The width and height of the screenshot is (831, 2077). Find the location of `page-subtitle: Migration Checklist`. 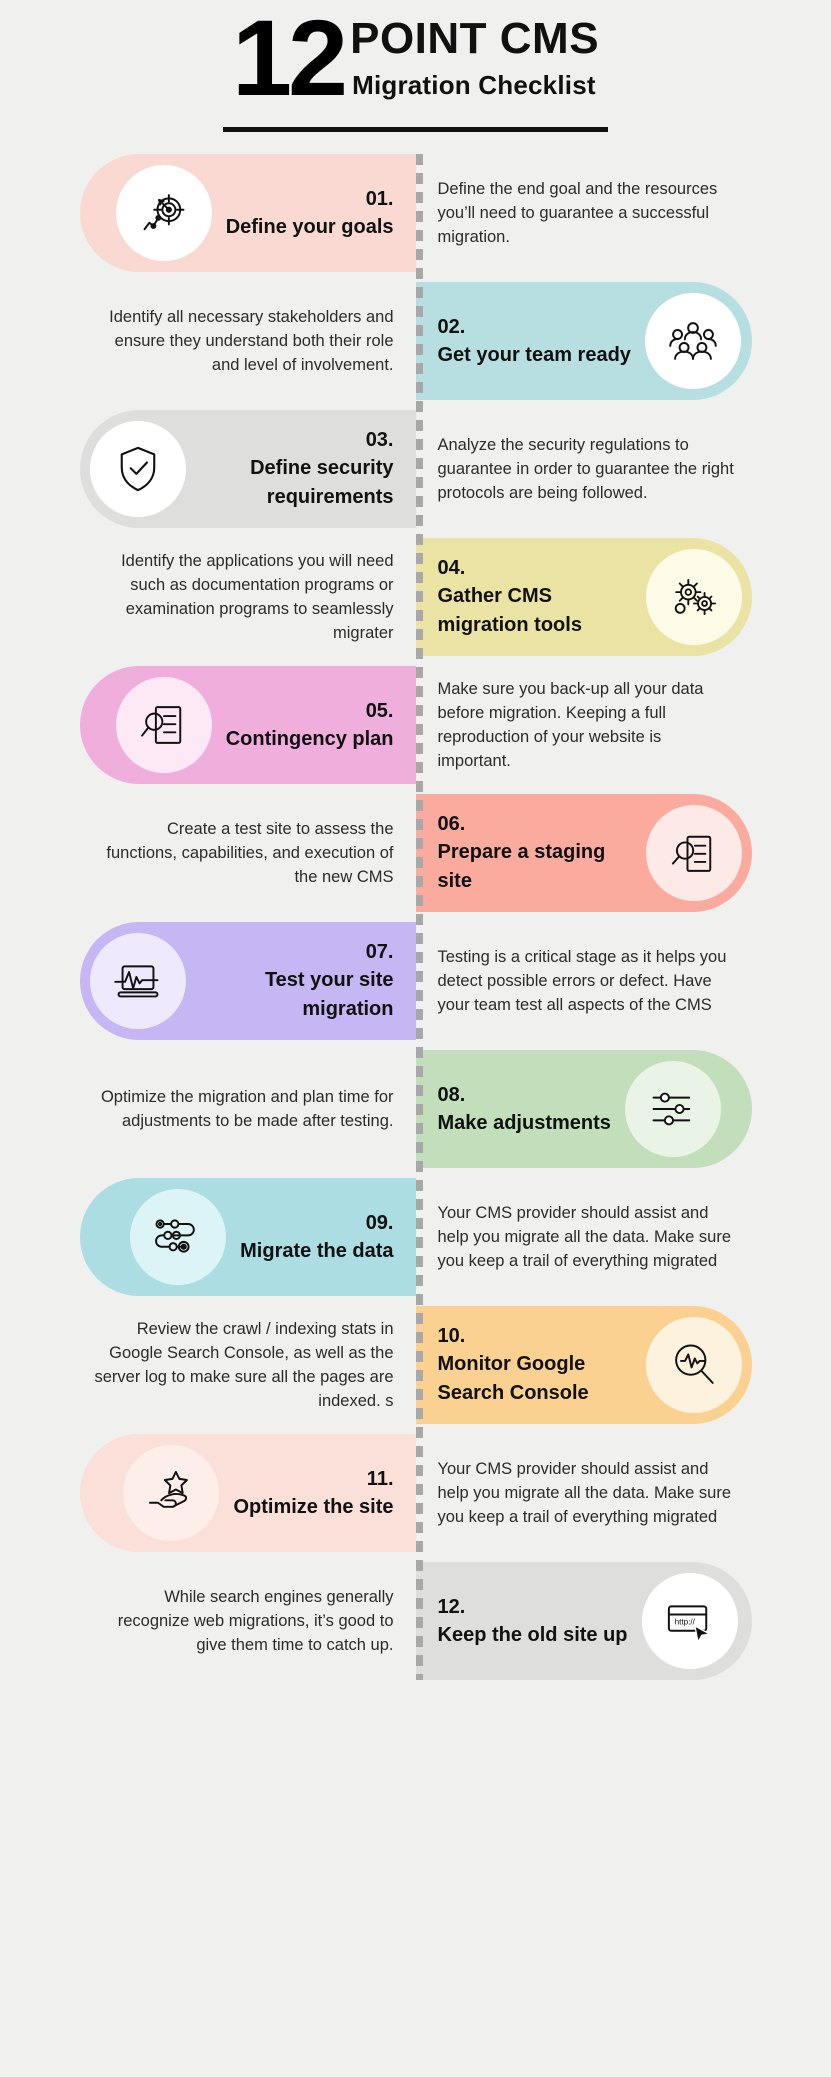

page-subtitle: Migration Checklist is located at coordinates (474, 85).